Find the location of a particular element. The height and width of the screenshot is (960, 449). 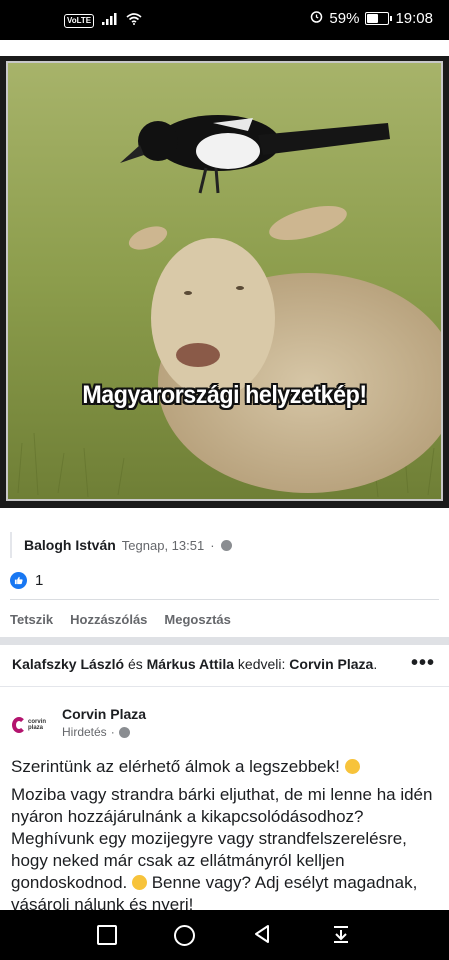

sponsored-text: Hirdetés is located at coordinates (84, 732).